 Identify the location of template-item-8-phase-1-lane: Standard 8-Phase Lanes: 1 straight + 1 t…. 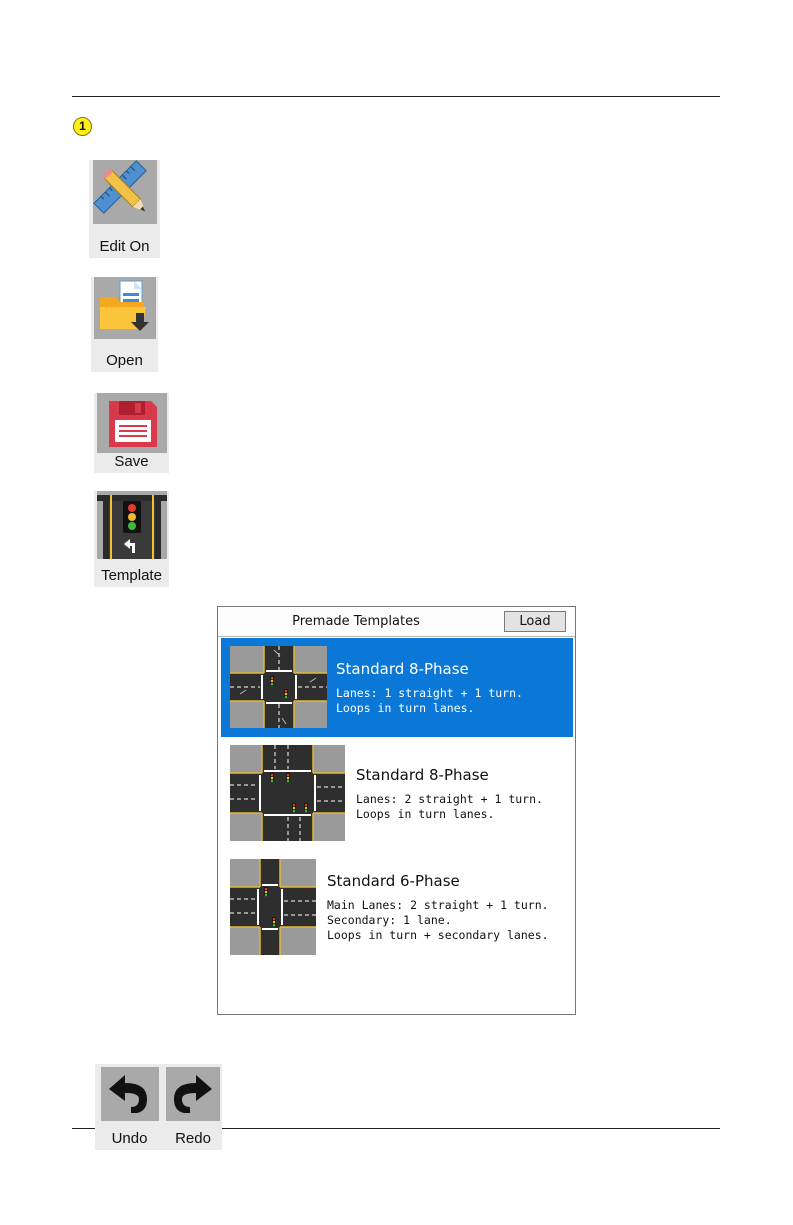
(397, 687).